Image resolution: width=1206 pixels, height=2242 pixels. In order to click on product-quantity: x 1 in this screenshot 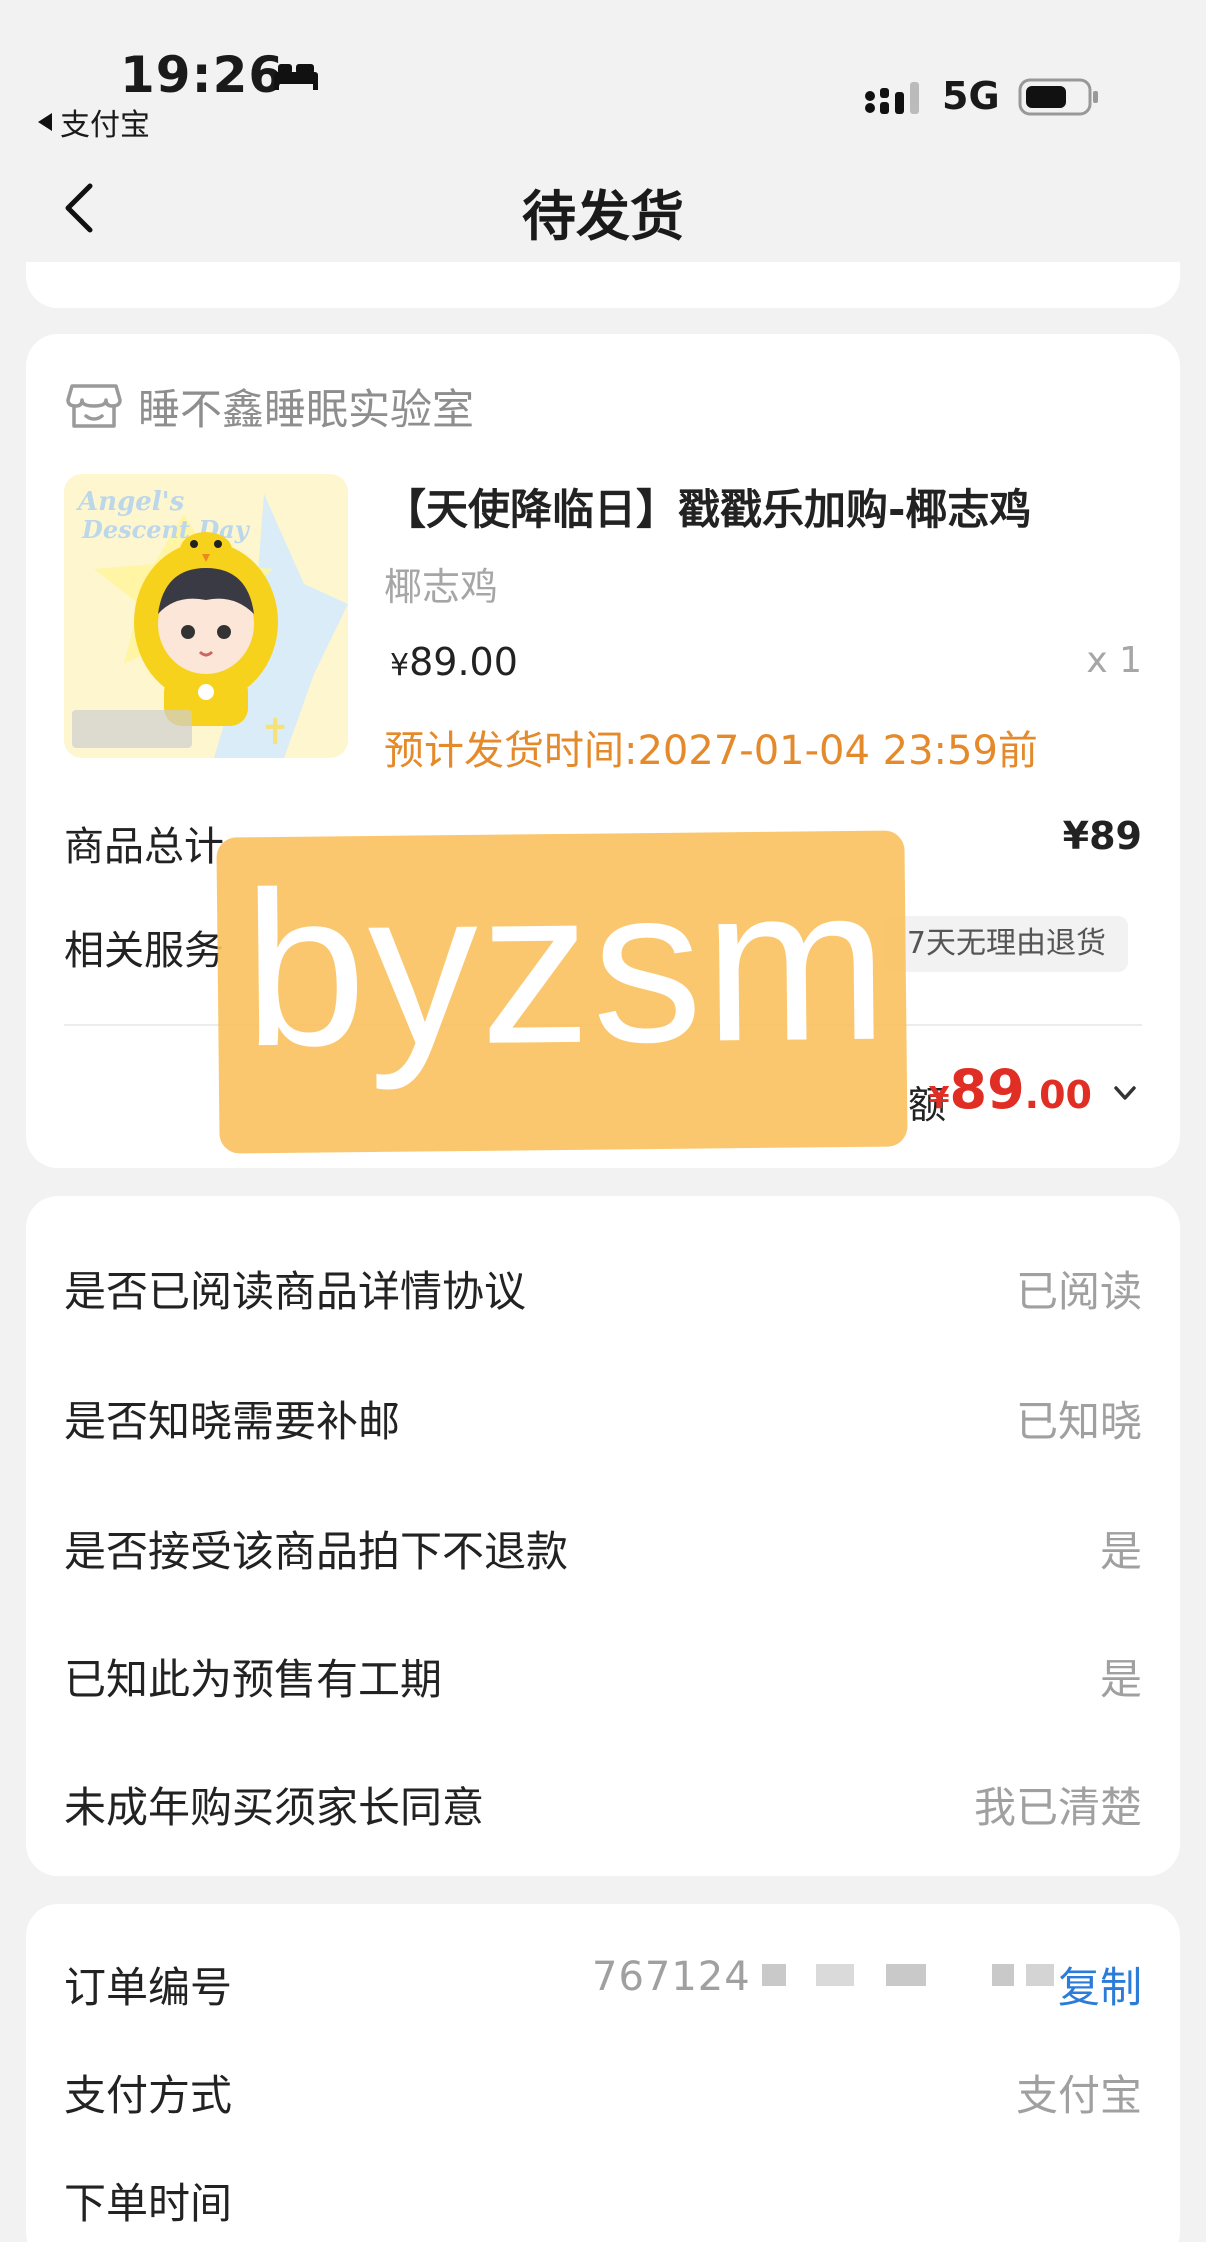, I will do `click(1114, 660)`.